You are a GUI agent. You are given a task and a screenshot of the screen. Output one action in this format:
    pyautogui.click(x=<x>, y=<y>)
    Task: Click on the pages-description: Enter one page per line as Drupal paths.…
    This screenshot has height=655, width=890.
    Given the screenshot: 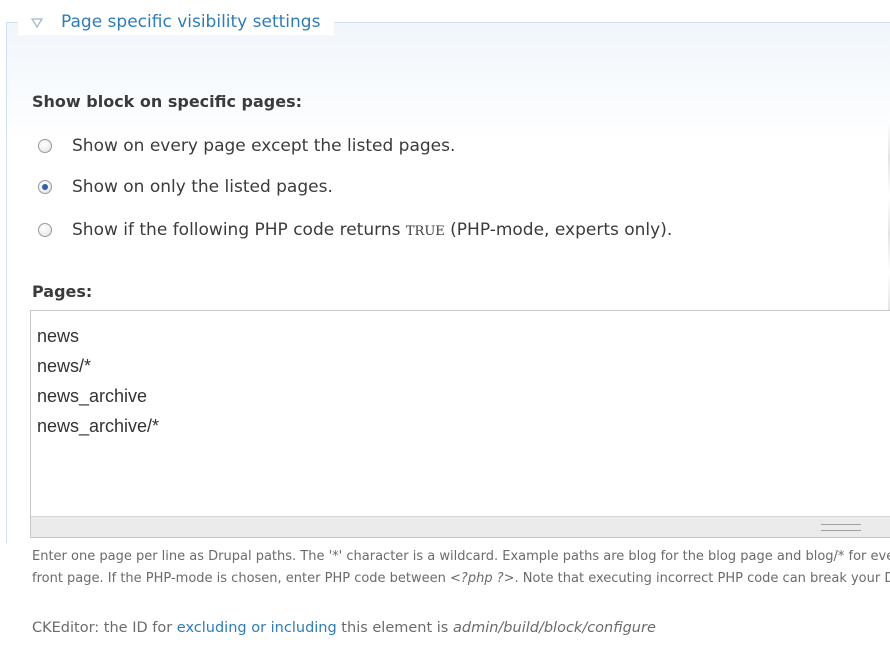 What is the action you would take?
    pyautogui.click(x=461, y=568)
    